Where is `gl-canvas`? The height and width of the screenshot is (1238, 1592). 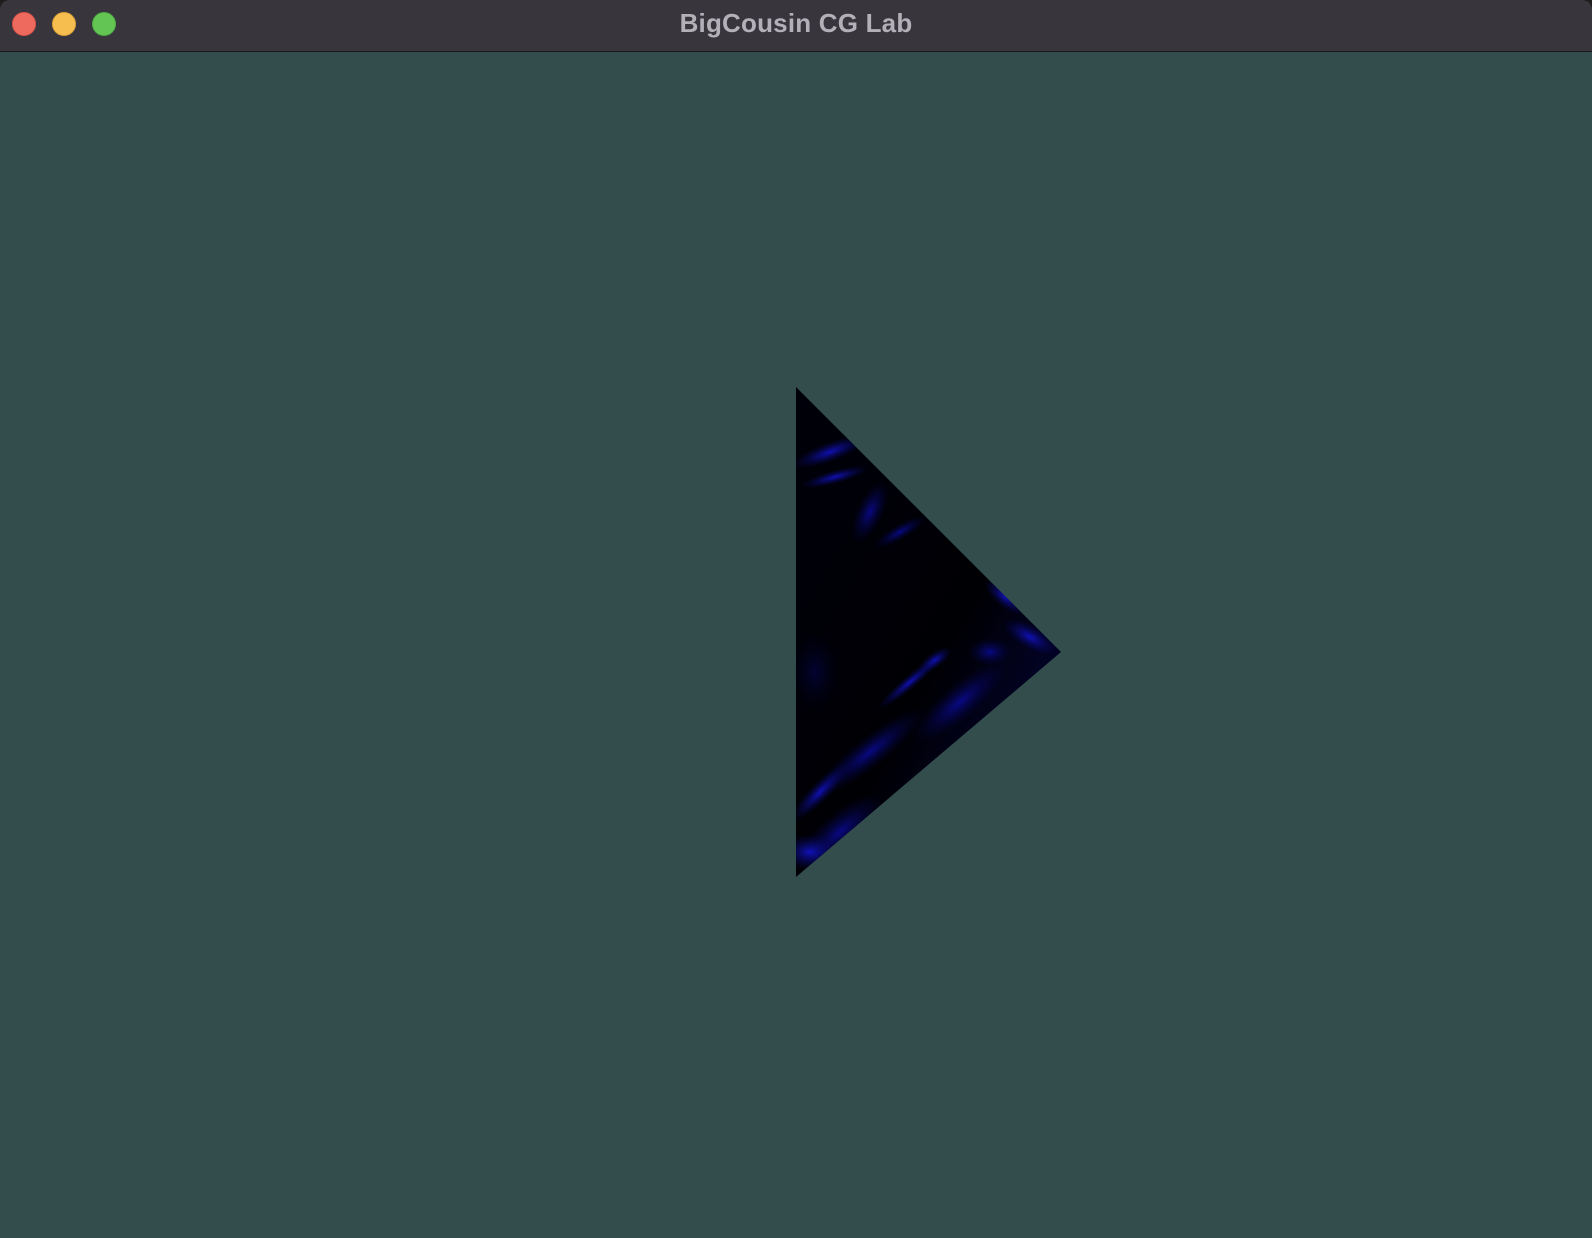
gl-canvas is located at coordinates (928, 632).